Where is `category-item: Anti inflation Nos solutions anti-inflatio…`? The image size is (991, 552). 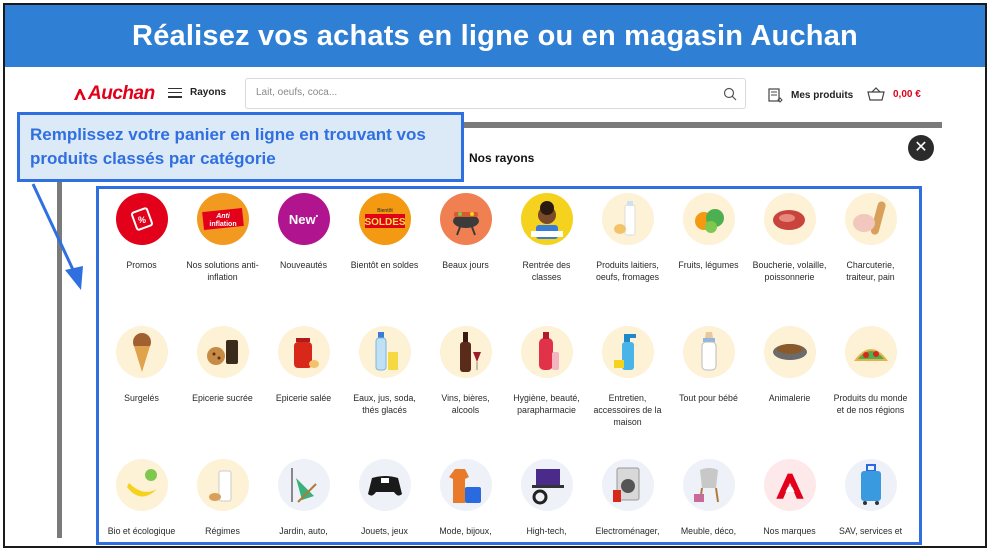 category-item: Anti inflation Nos solutions anti-inflatio… is located at coordinates (222, 256).